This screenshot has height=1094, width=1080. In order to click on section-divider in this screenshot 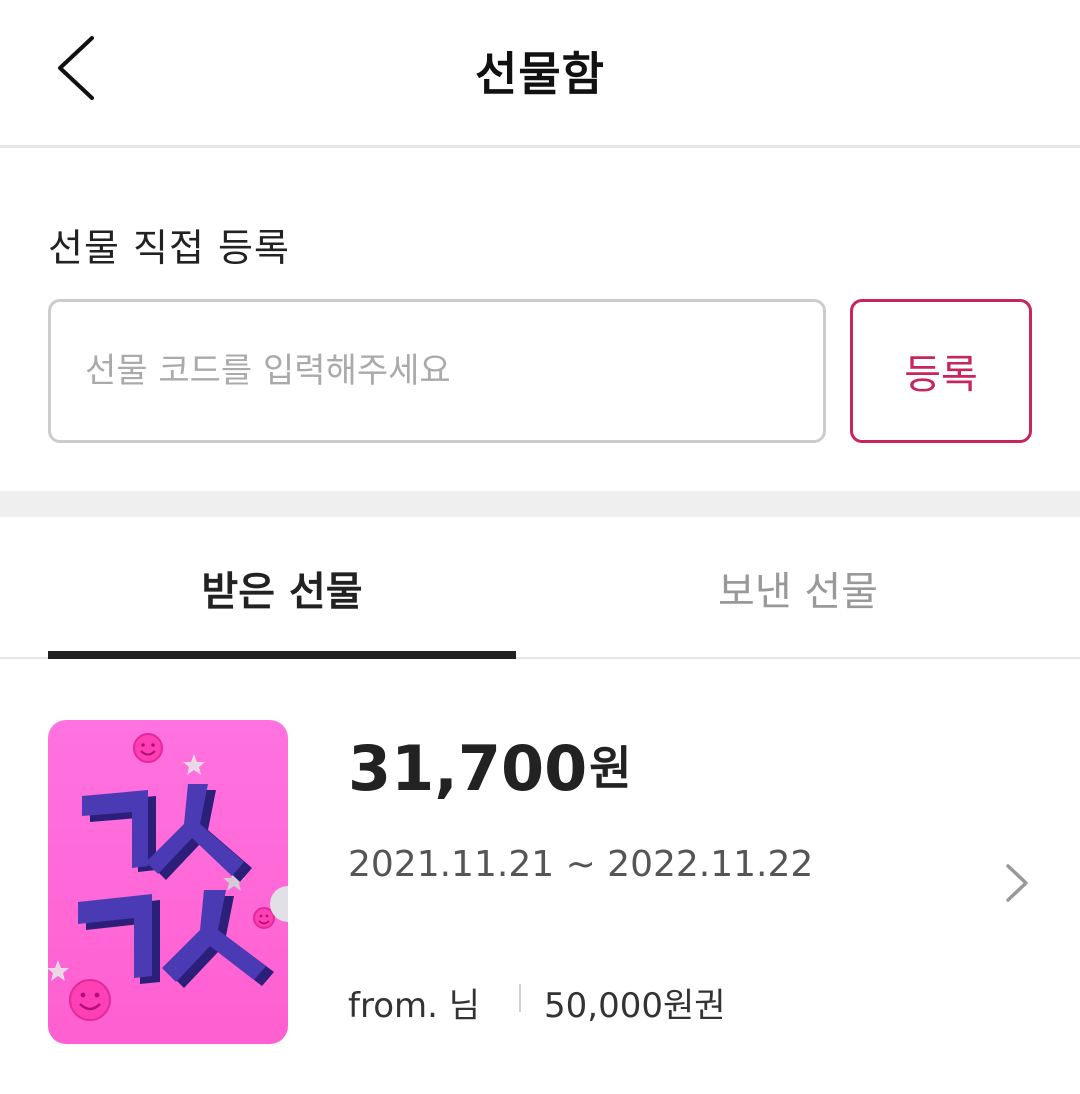, I will do `click(540, 504)`.